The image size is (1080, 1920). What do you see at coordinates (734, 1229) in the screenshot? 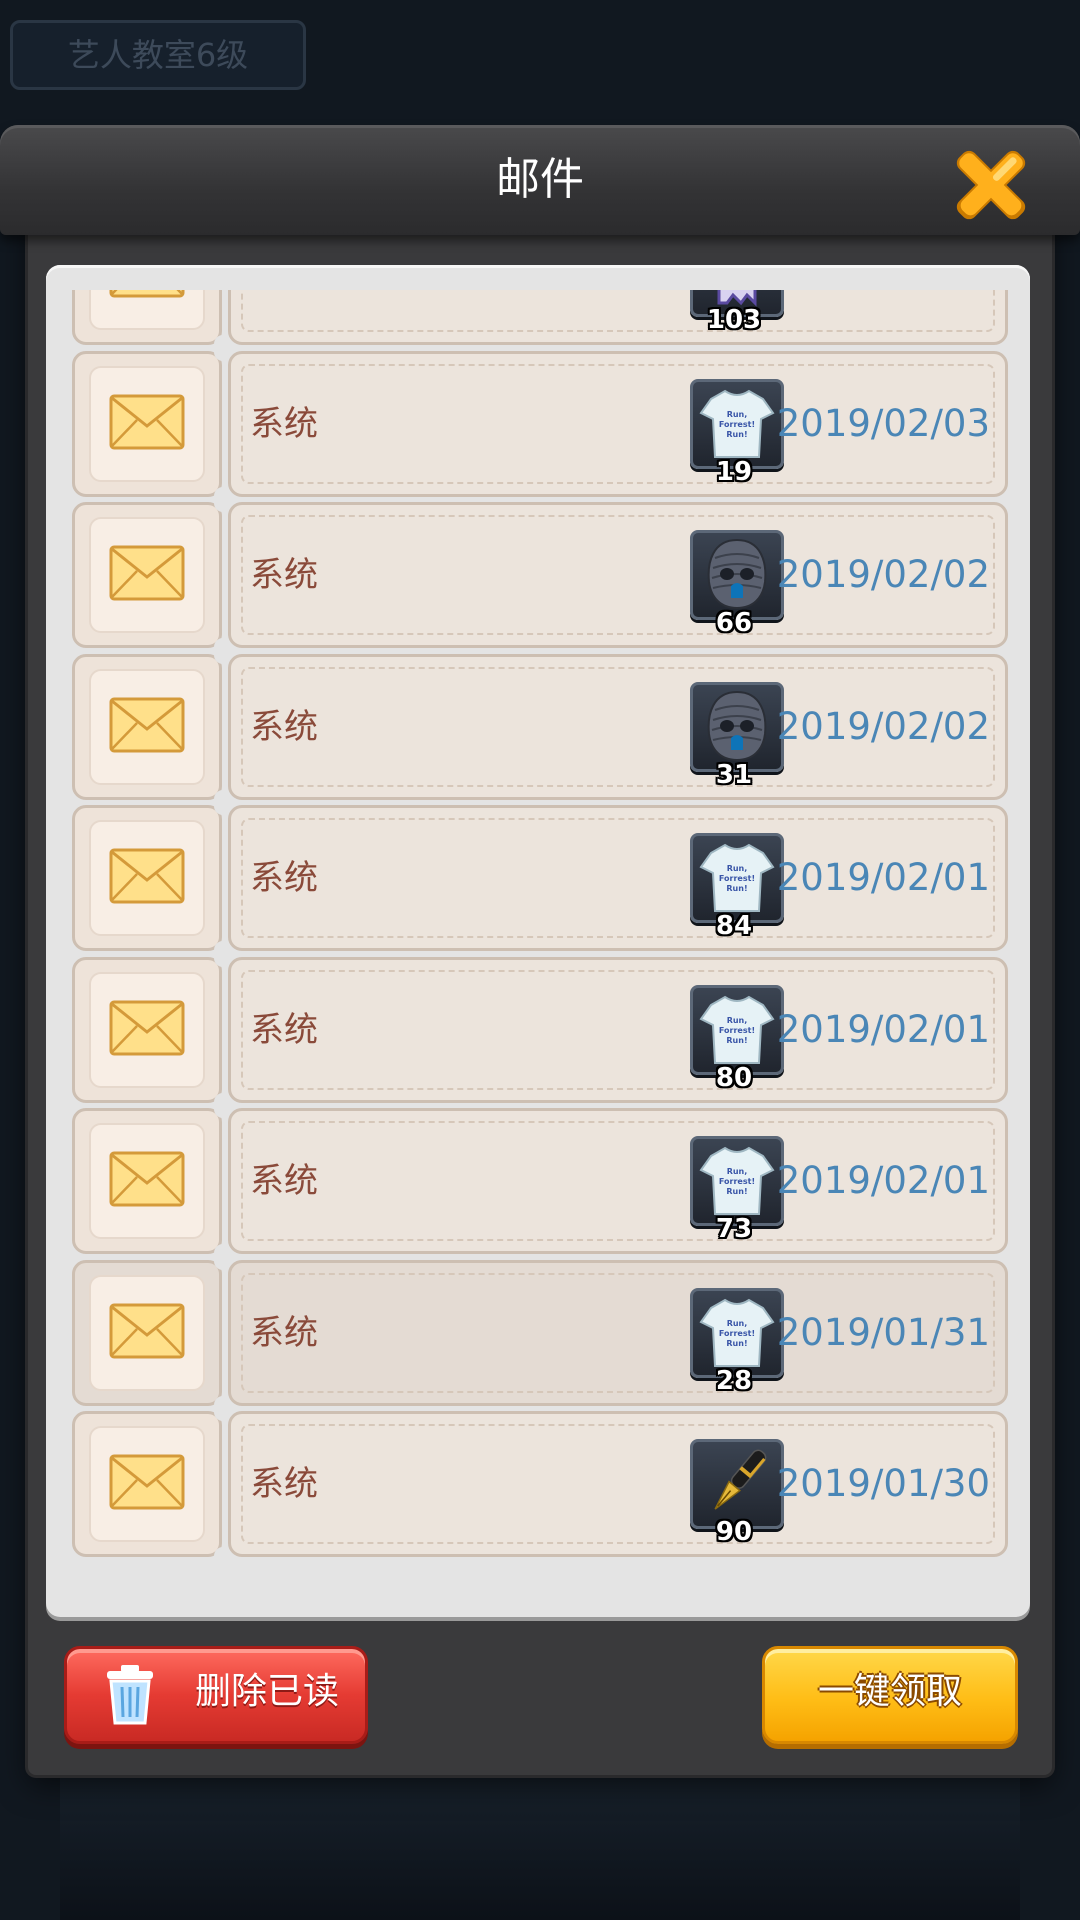
I see `reward-item-count: 73` at bounding box center [734, 1229].